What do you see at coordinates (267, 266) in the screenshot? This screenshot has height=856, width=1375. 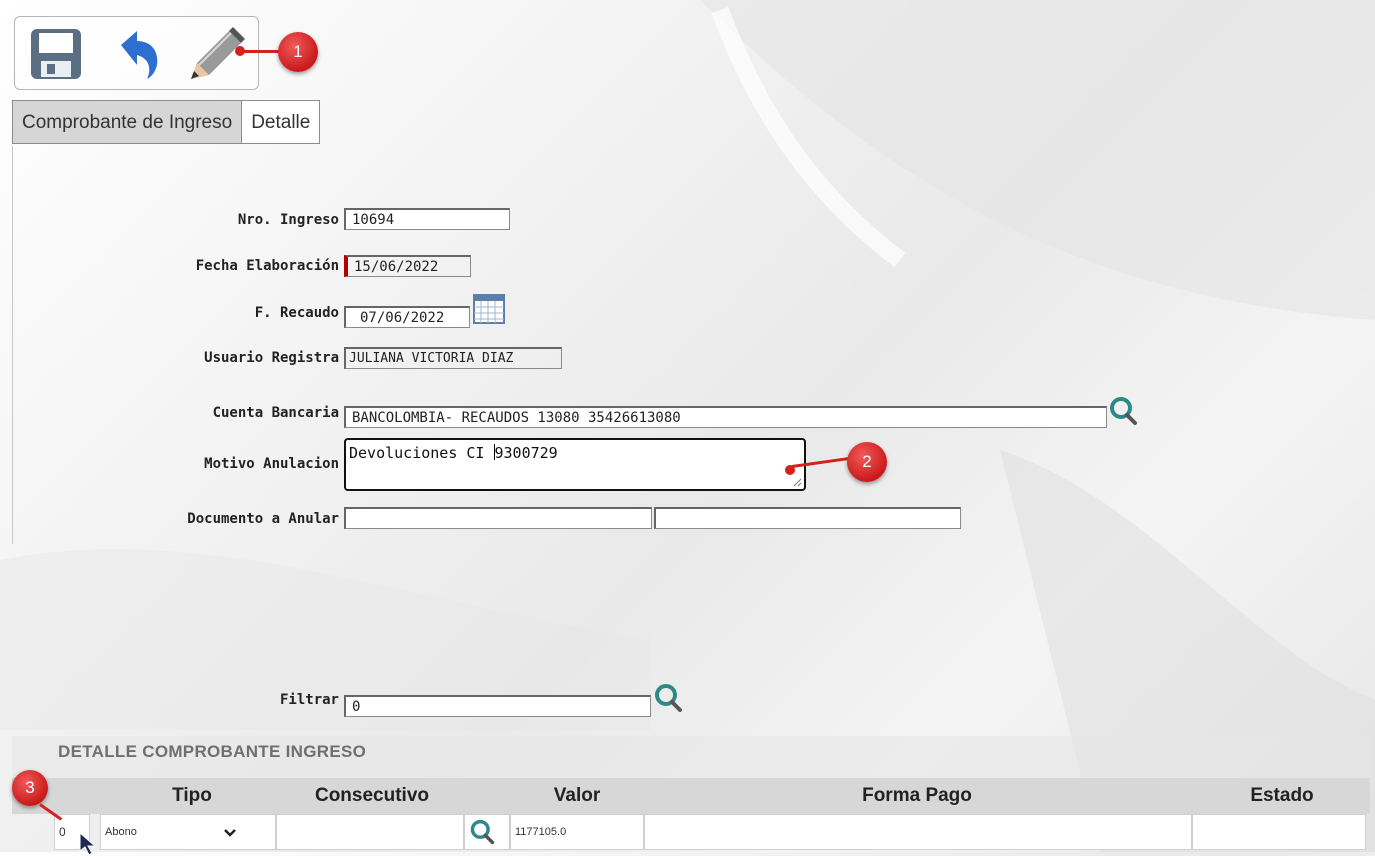 I see `fecha-elaboracion-label: Fecha Elaboración` at bounding box center [267, 266].